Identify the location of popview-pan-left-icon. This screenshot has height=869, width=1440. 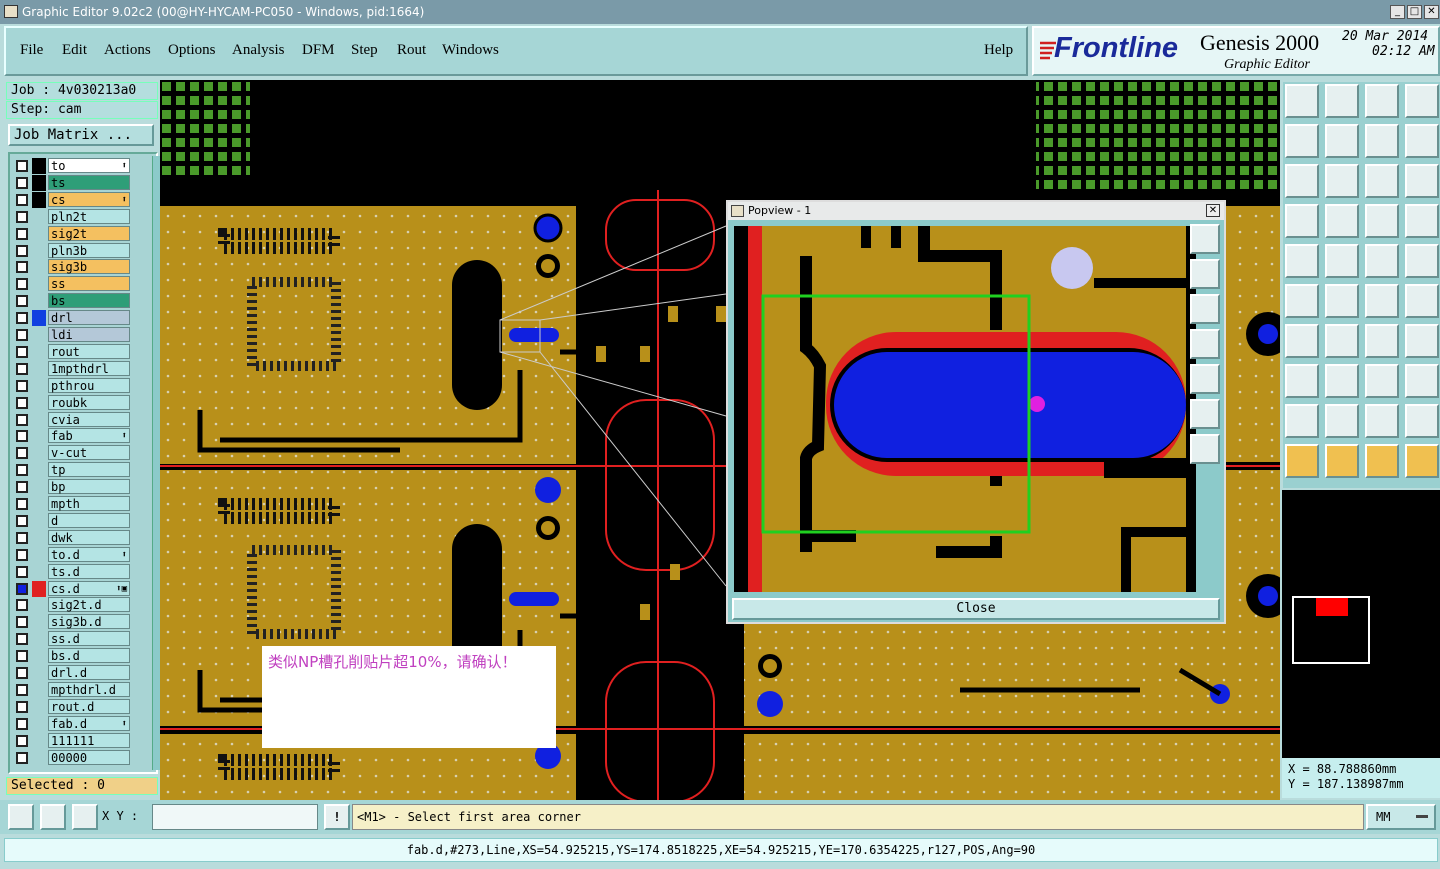
(1205, 344).